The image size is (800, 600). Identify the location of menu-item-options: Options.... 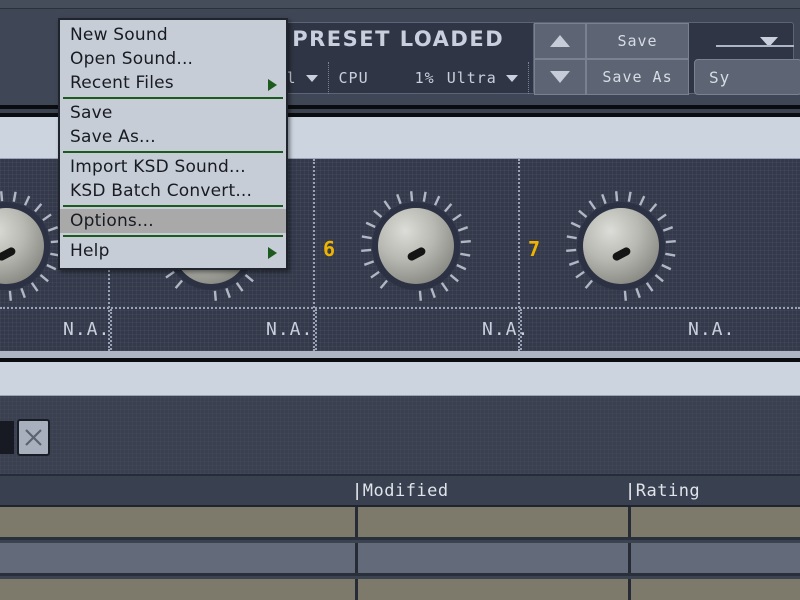
(173, 221).